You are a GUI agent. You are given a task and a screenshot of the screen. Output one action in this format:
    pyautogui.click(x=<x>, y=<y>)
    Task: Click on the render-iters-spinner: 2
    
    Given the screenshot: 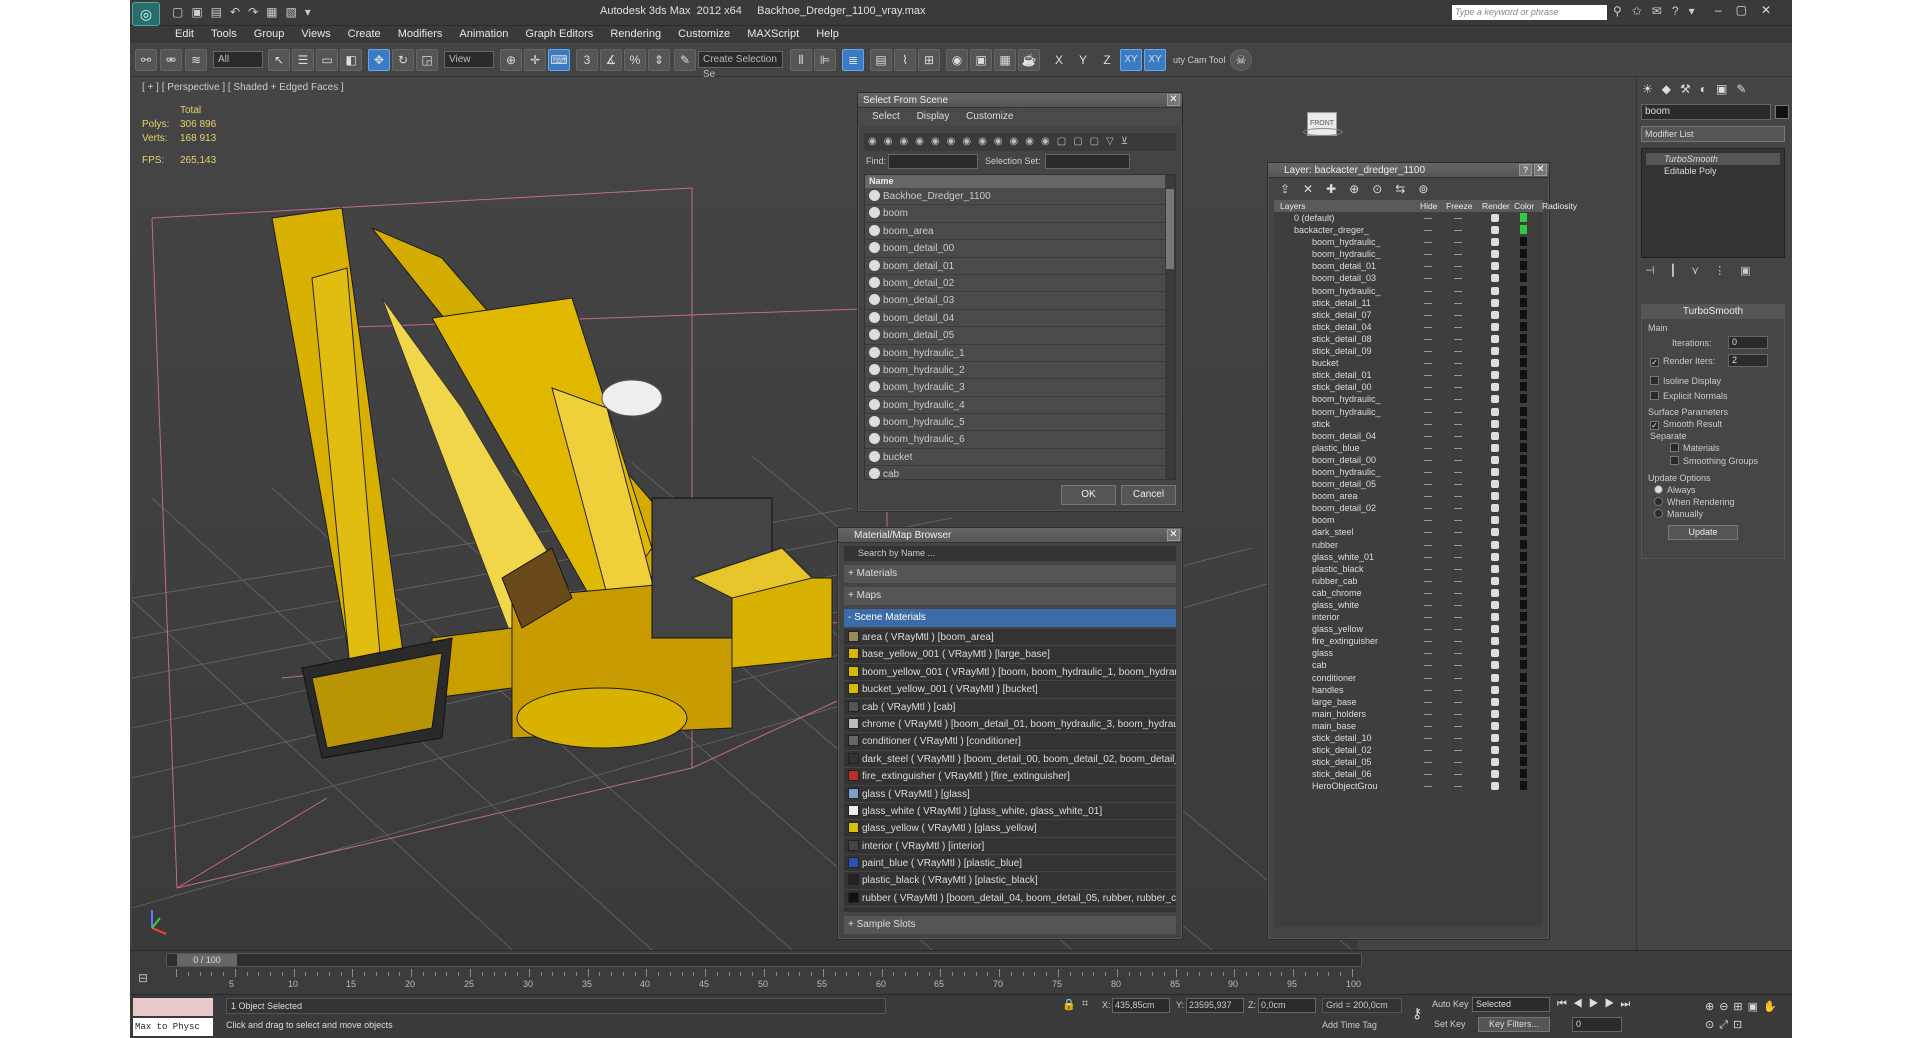 What is the action you would take?
    pyautogui.click(x=1748, y=360)
    